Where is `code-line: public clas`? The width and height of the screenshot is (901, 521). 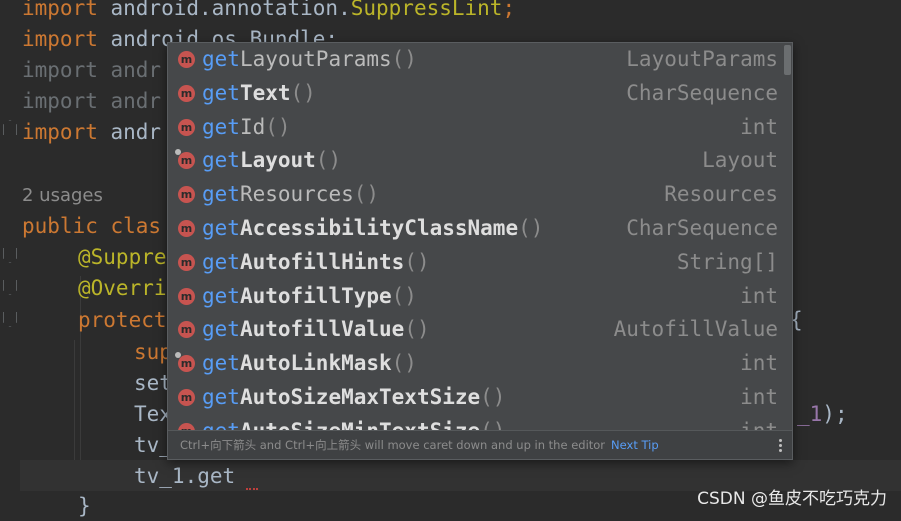
code-line: public clas is located at coordinates (92, 226).